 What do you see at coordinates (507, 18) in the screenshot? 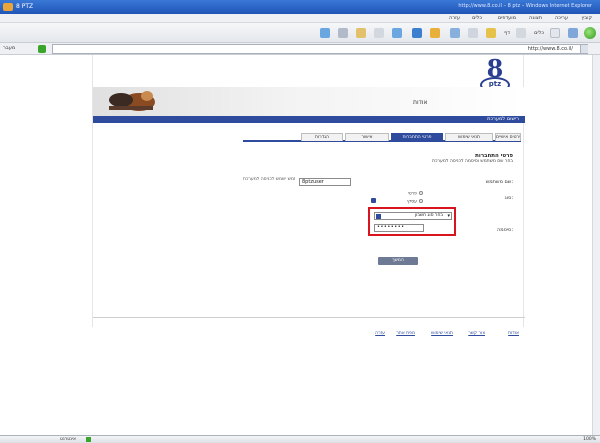
I see `menu-item-favorites: מועדפים` at bounding box center [507, 18].